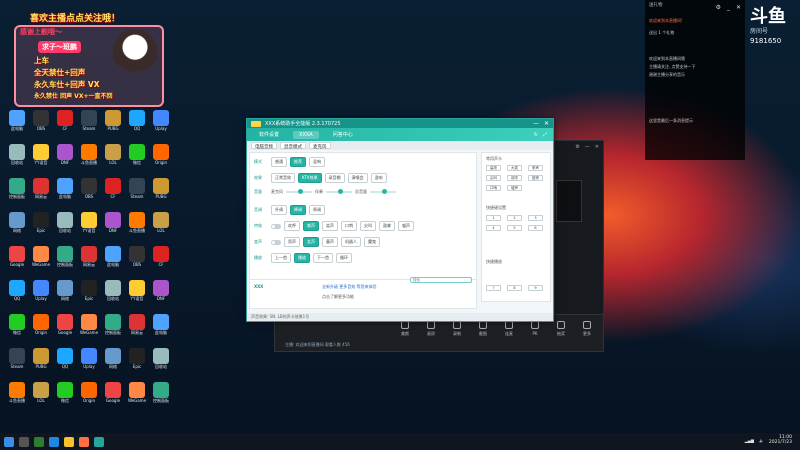  Describe the element at coordinates (317, 162) in the screenshot. I see `effect-button: 混响` at that location.